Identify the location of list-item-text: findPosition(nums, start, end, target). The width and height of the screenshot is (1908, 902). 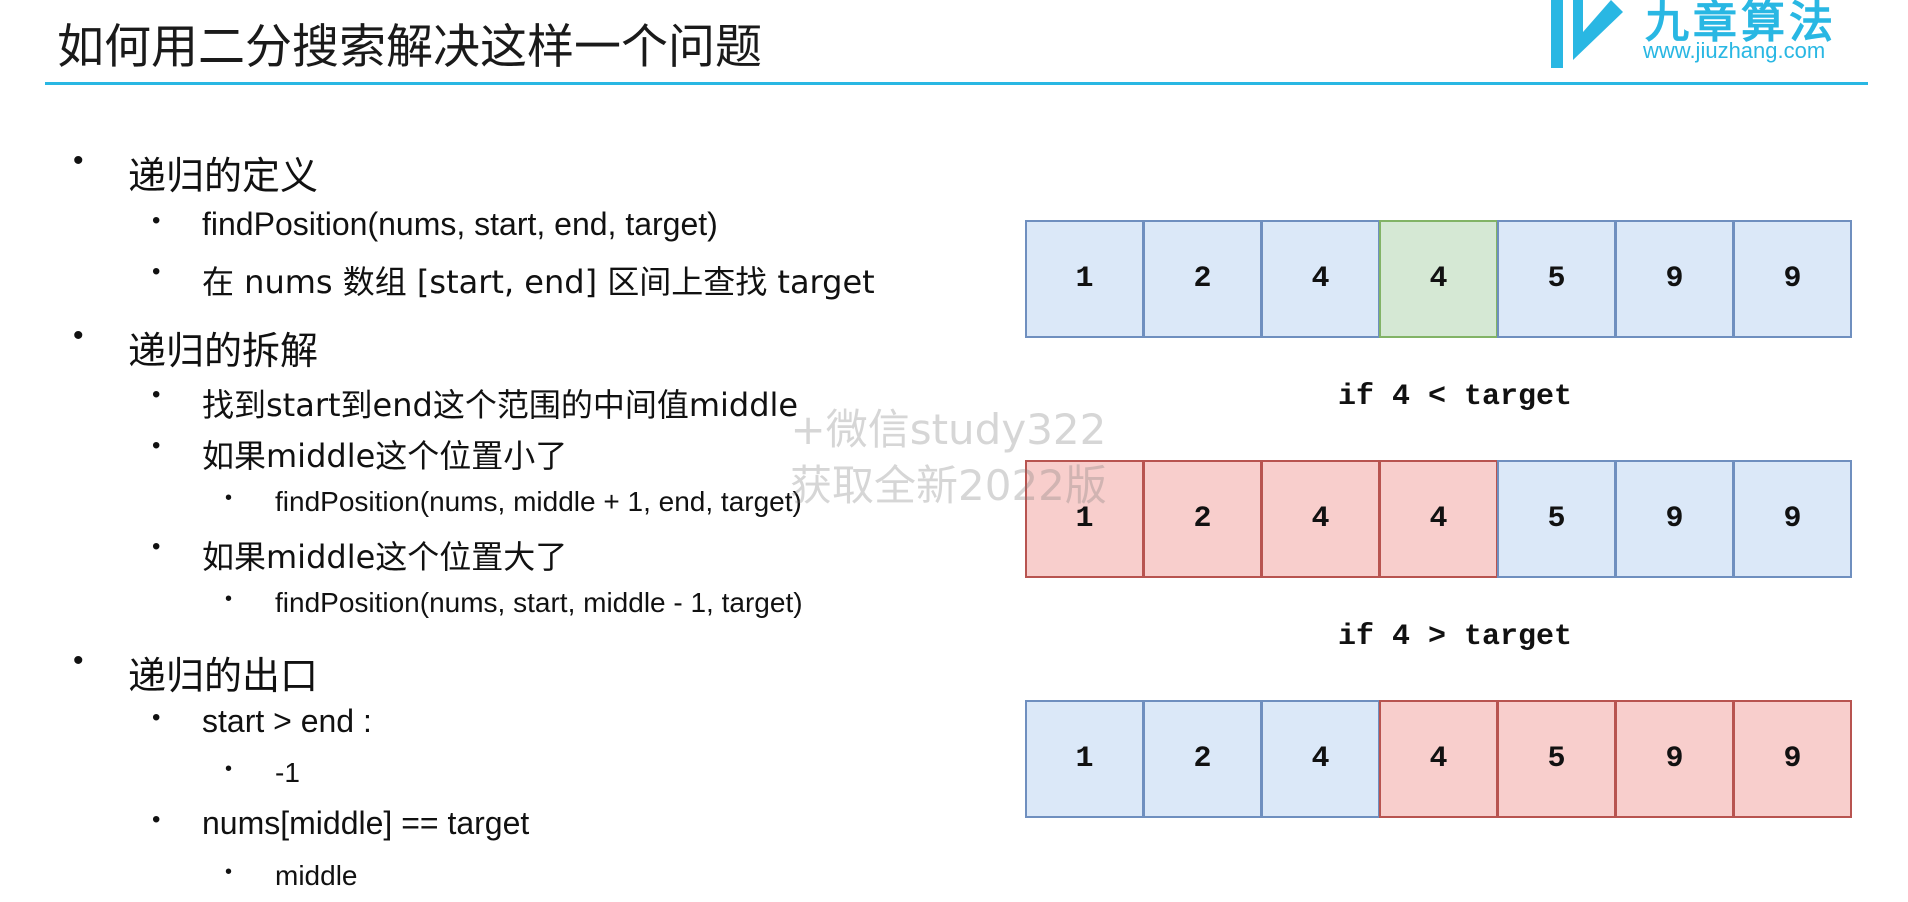
(460, 224).